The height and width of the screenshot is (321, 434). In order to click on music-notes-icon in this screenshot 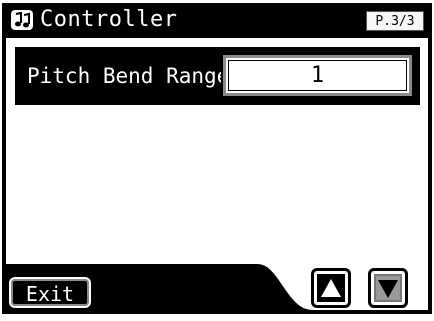, I will do `click(22, 20)`.